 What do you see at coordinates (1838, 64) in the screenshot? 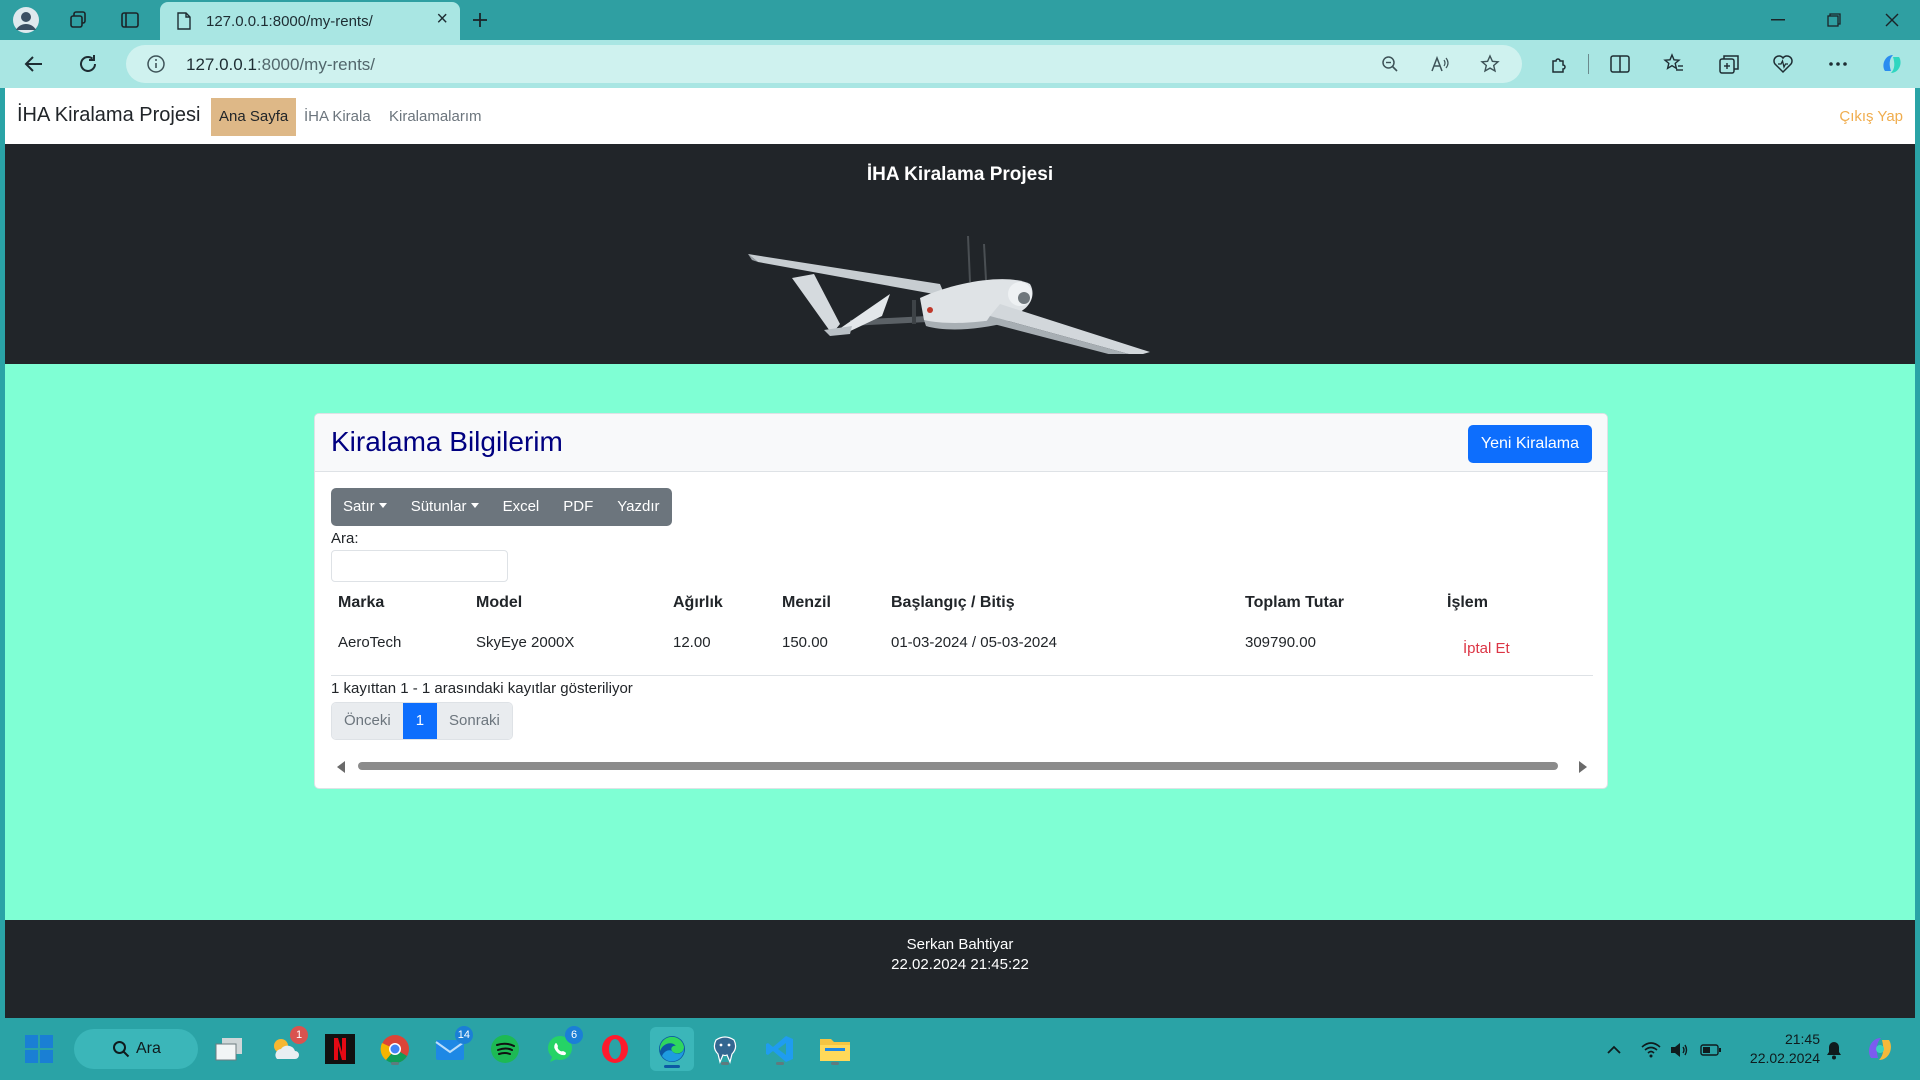
I see `more-menu-icon` at bounding box center [1838, 64].